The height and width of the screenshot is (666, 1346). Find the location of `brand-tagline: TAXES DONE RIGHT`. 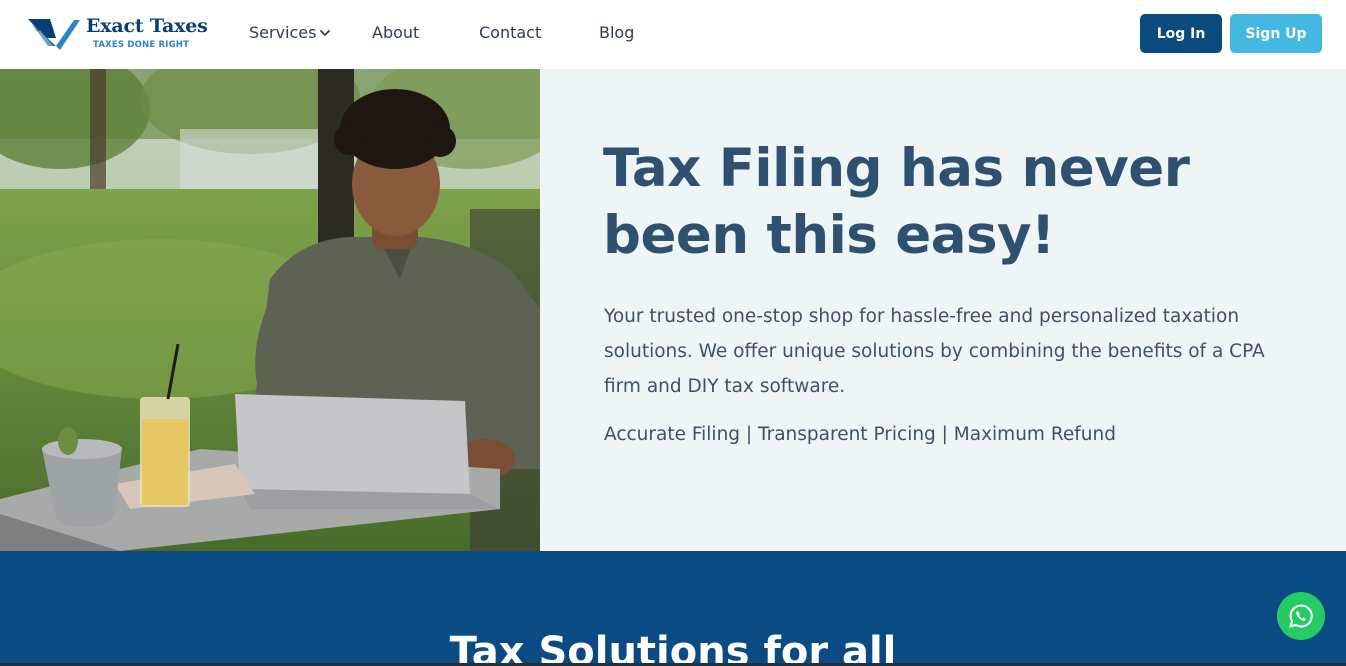

brand-tagline: TAXES DONE RIGHT is located at coordinates (141, 45).